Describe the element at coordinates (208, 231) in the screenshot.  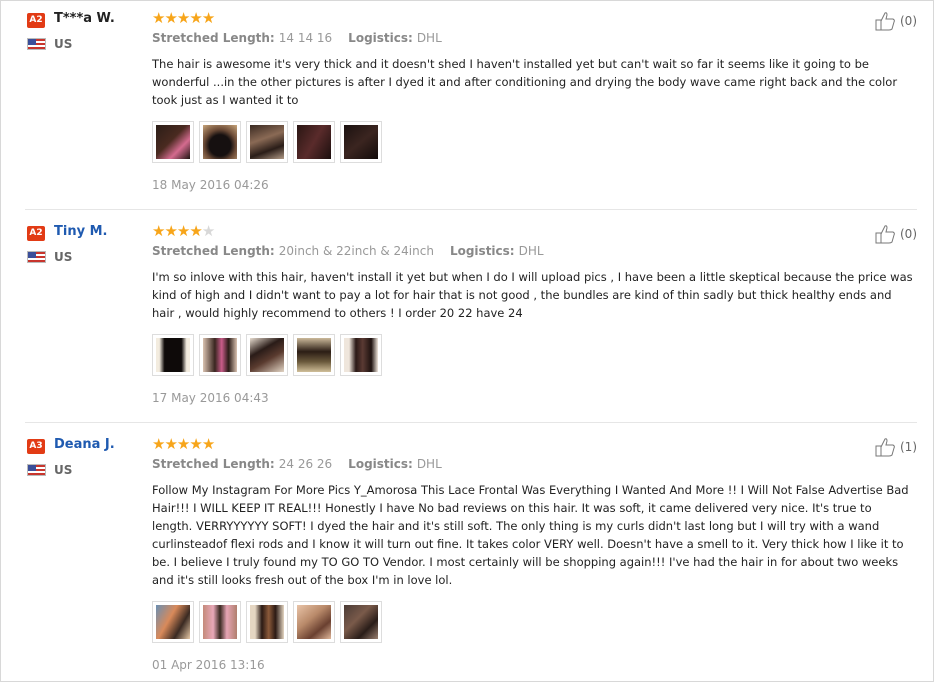
I see `star-empty-icon: ★` at that location.